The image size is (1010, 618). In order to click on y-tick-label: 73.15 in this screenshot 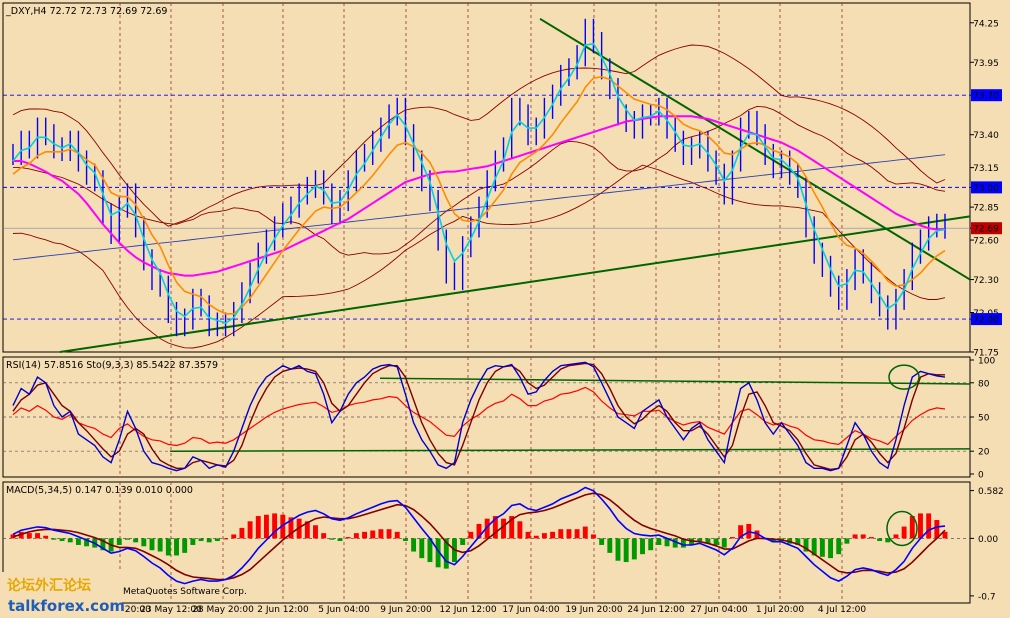, I will do `click(986, 169)`.